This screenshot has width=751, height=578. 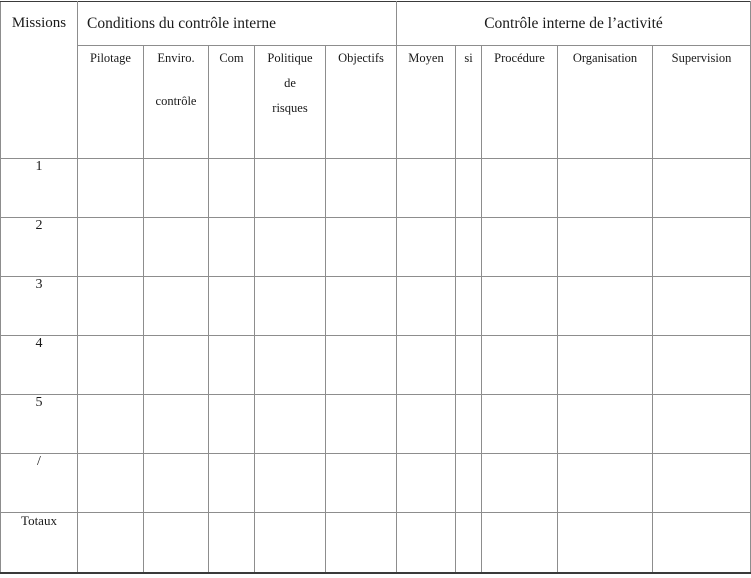 I want to click on table-row: /, so click(x=375, y=483).